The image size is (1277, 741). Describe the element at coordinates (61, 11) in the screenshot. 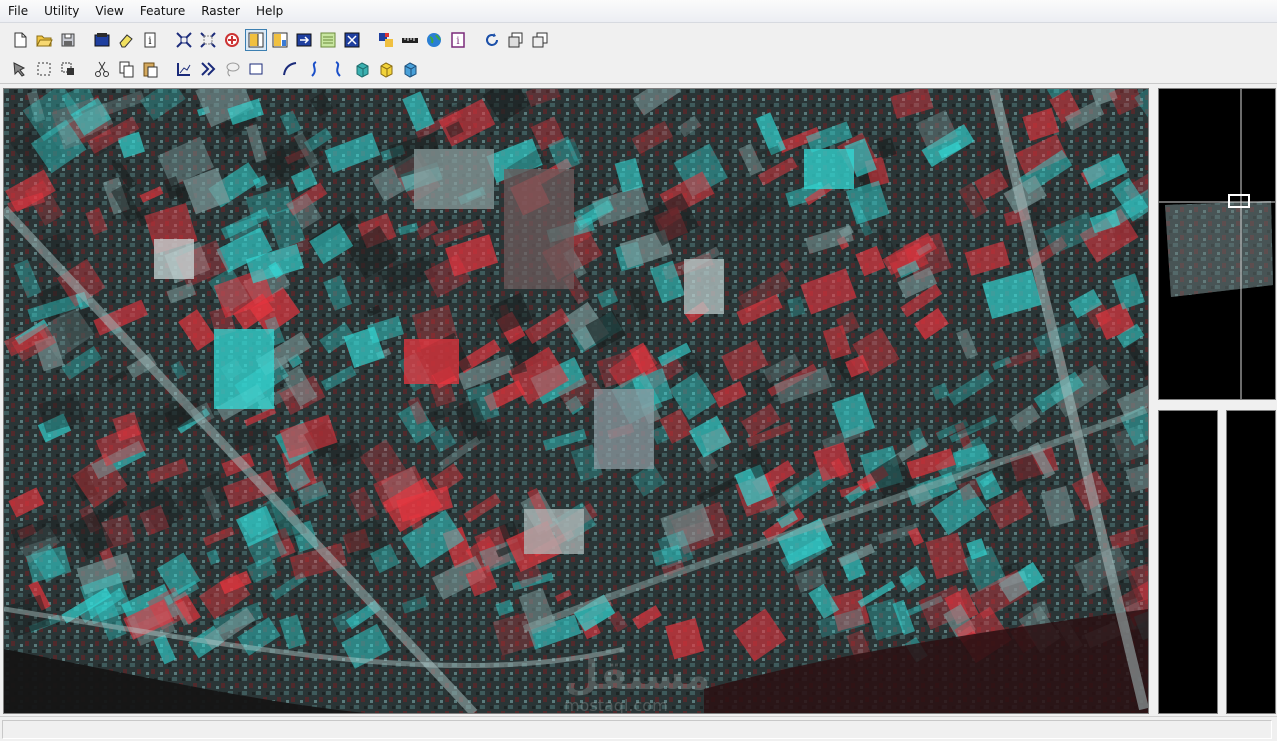

I see `menu-utility: Utility` at that location.